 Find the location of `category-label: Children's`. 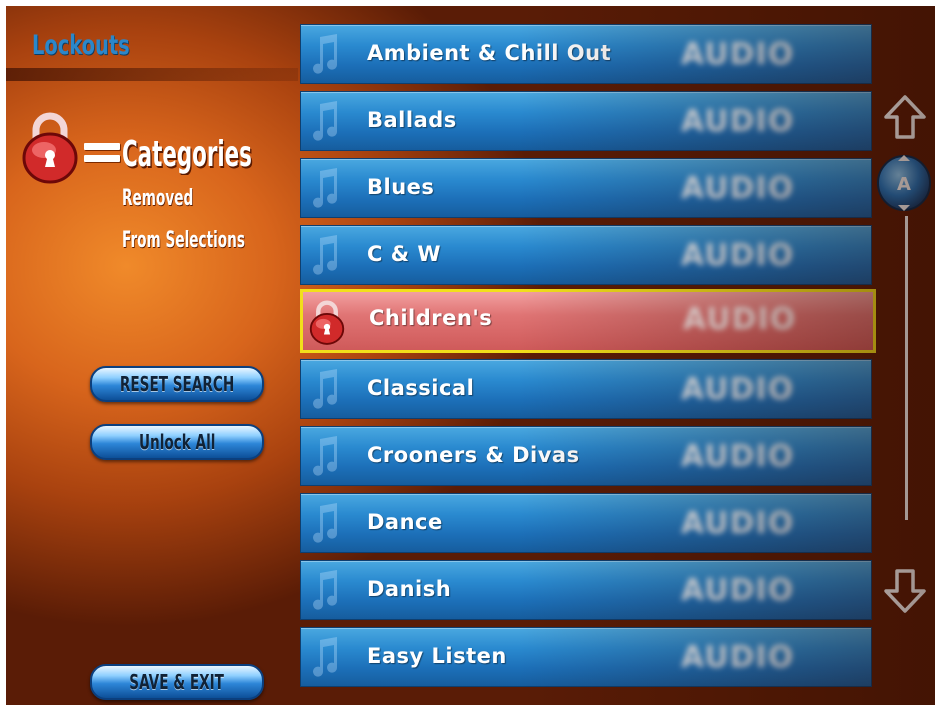

category-label: Children's is located at coordinates (431, 318).